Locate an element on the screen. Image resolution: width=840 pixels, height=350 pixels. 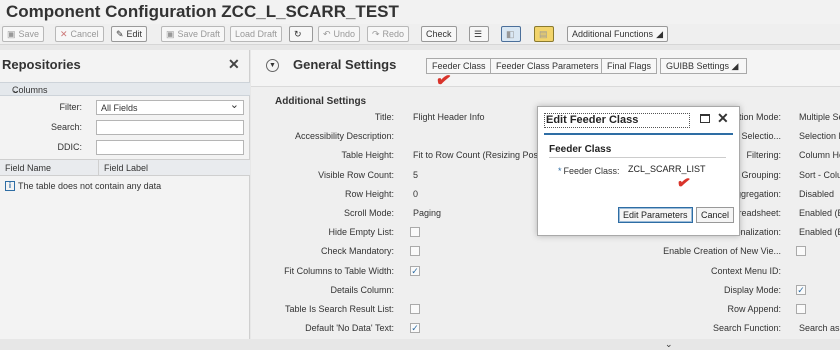
feeder-class-section-title: Feeder Class is located at coordinates (580, 149).